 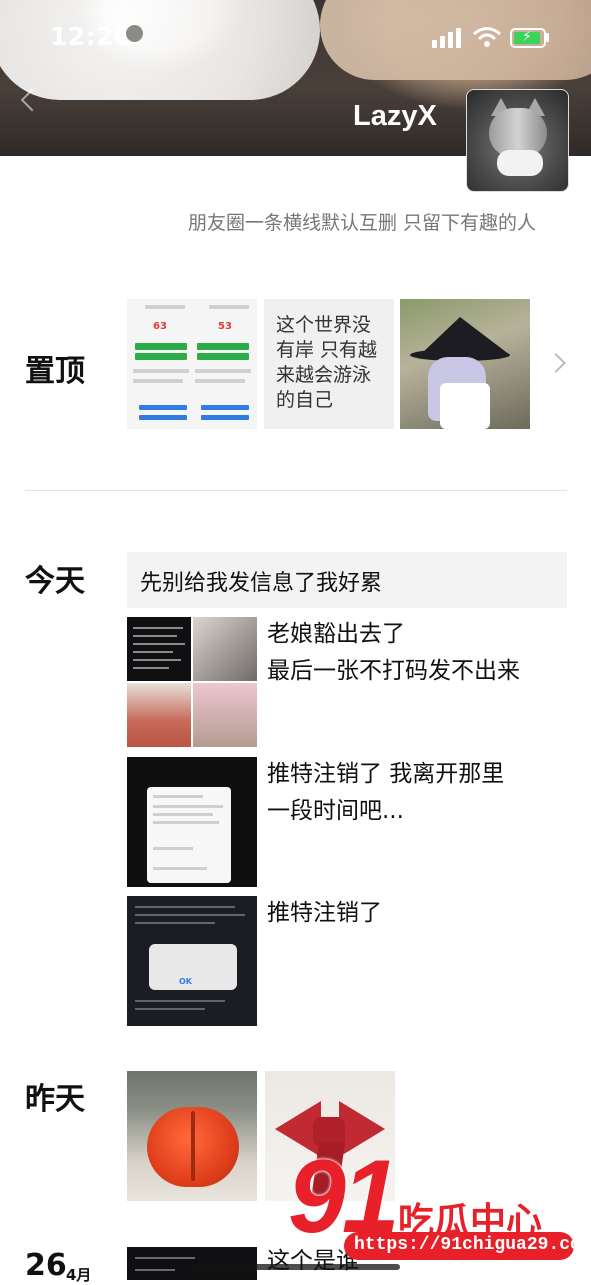 I want to click on cover-fur, so click(x=160, y=50).